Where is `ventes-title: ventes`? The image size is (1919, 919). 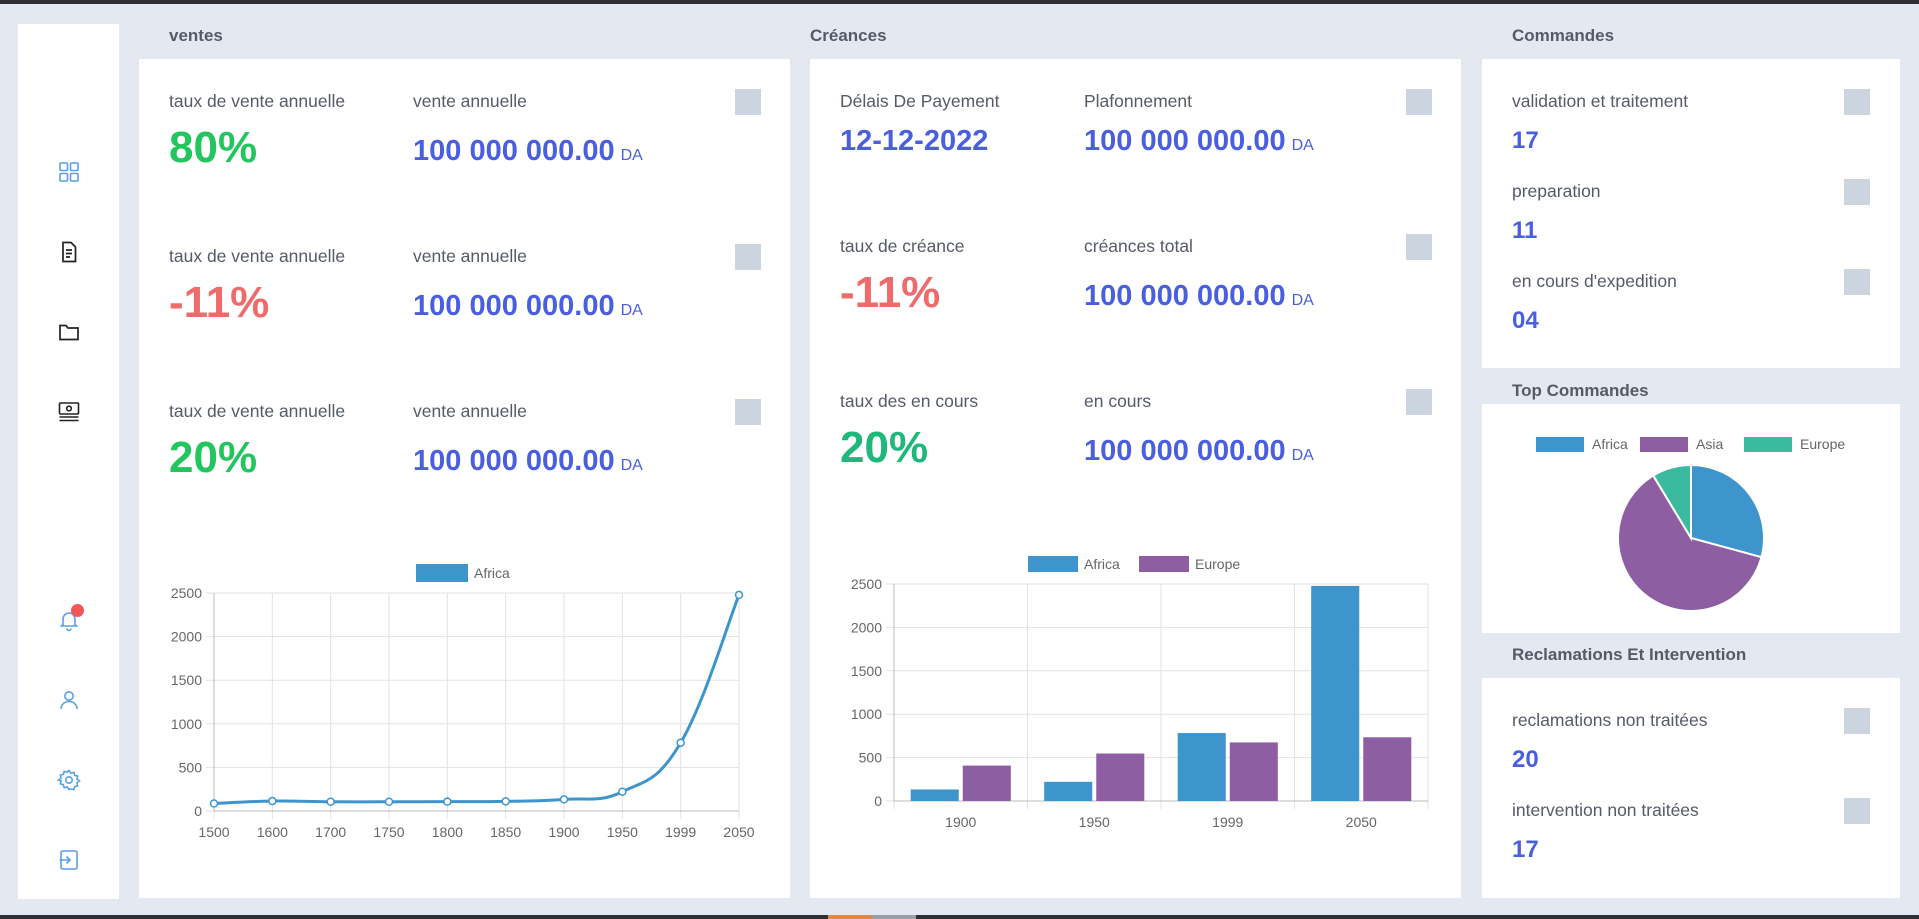 ventes-title: ventes is located at coordinates (196, 35).